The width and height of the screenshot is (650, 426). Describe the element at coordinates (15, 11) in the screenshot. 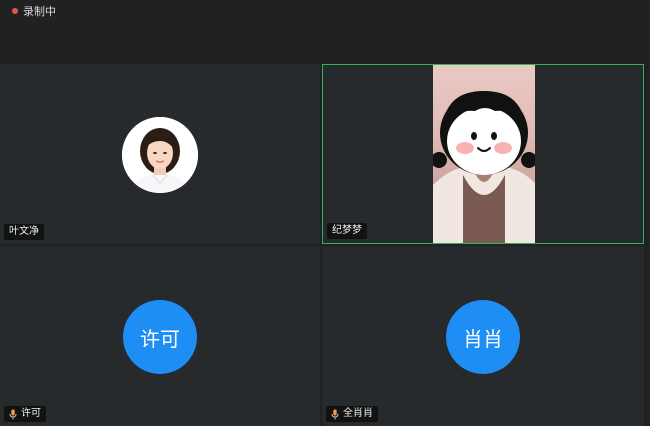

I see `recording-dot-icon` at that location.